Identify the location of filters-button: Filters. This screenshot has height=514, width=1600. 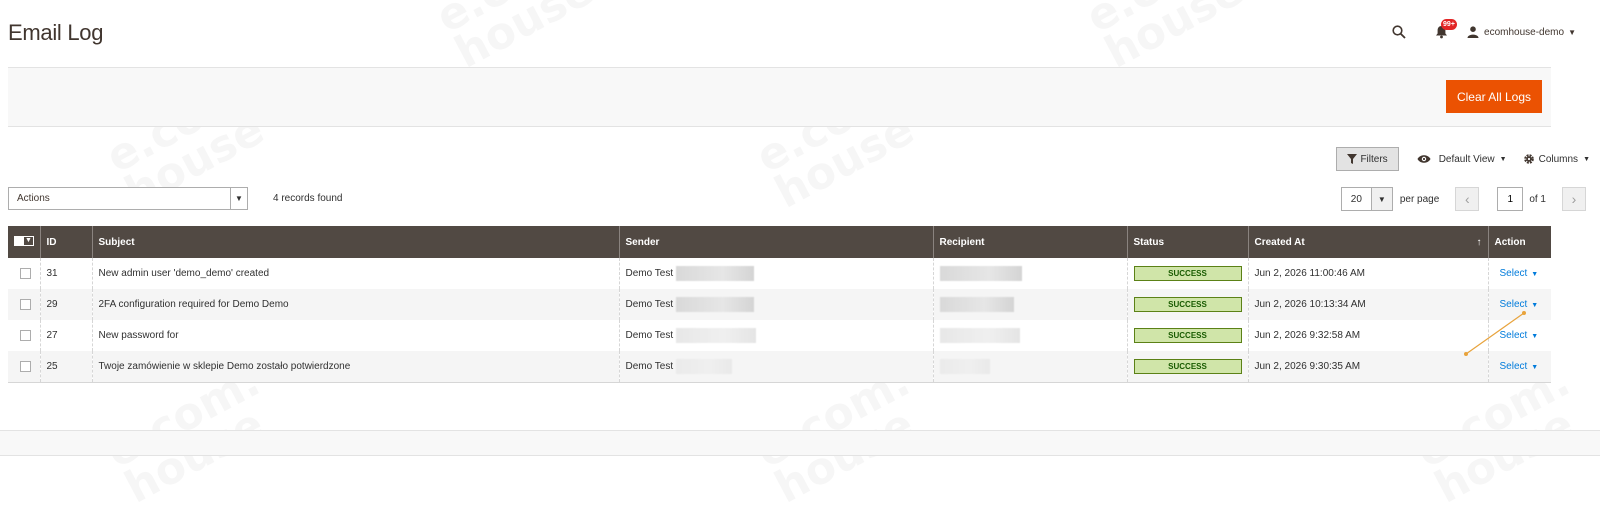
(1367, 159).